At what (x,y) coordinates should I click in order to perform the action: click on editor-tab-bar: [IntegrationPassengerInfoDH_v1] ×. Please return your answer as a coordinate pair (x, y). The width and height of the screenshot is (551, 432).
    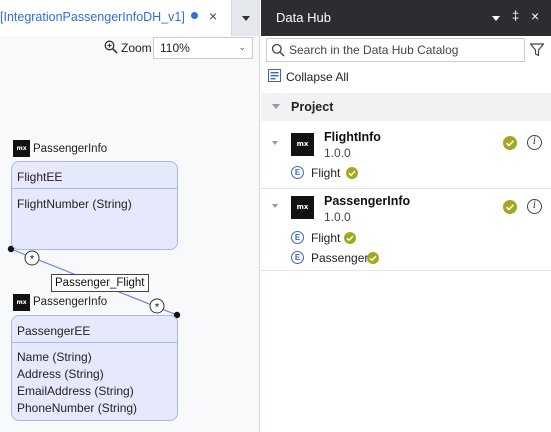
    Looking at the image, I should click on (130, 18).